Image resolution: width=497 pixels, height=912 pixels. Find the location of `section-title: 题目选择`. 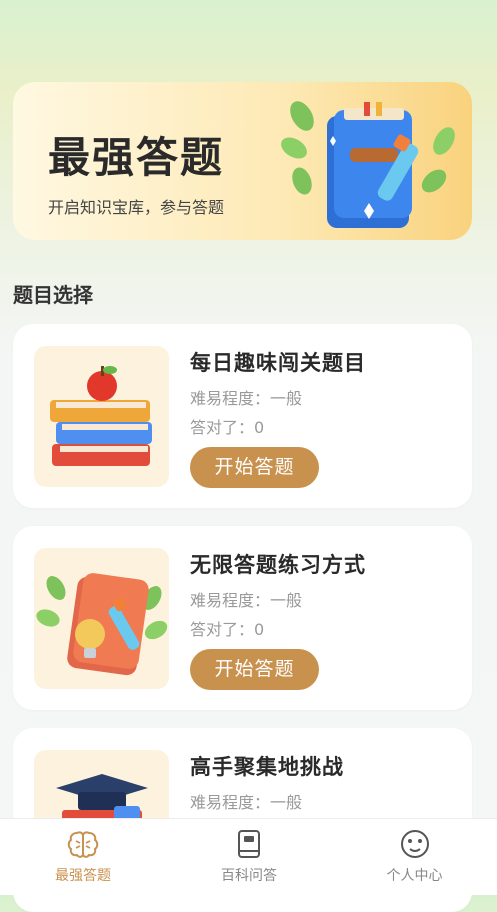

section-title: 题目选择 is located at coordinates (53, 295).